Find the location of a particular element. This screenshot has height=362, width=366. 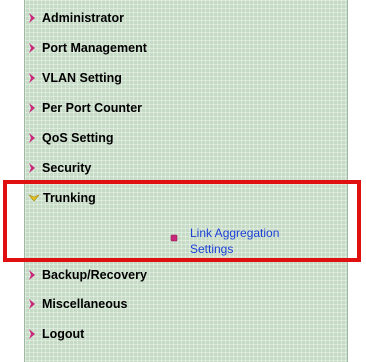

submenu-item-link-aggregation-settings: Link Aggregation Settings is located at coordinates (245, 241).